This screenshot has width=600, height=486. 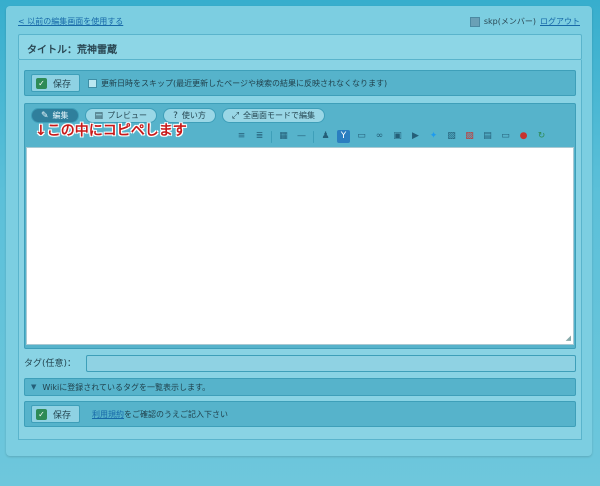 What do you see at coordinates (108, 414) in the screenshot?
I see `terms-link: 利用規約` at bounding box center [108, 414].